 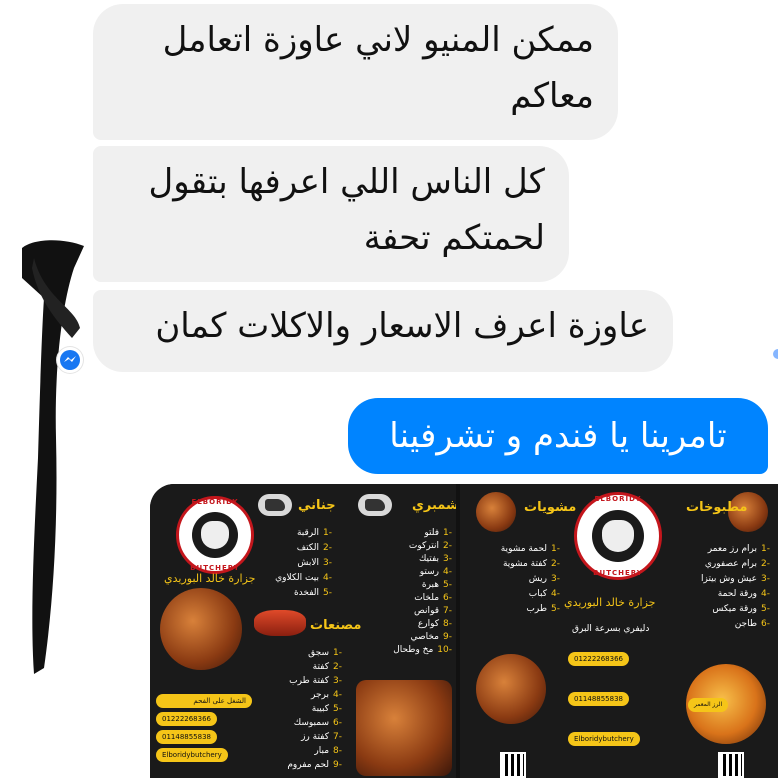 I want to click on incoming-message-2: كل الناس اللي اعرفها بتقول لحمتكم تحفة, so click(x=331, y=214).